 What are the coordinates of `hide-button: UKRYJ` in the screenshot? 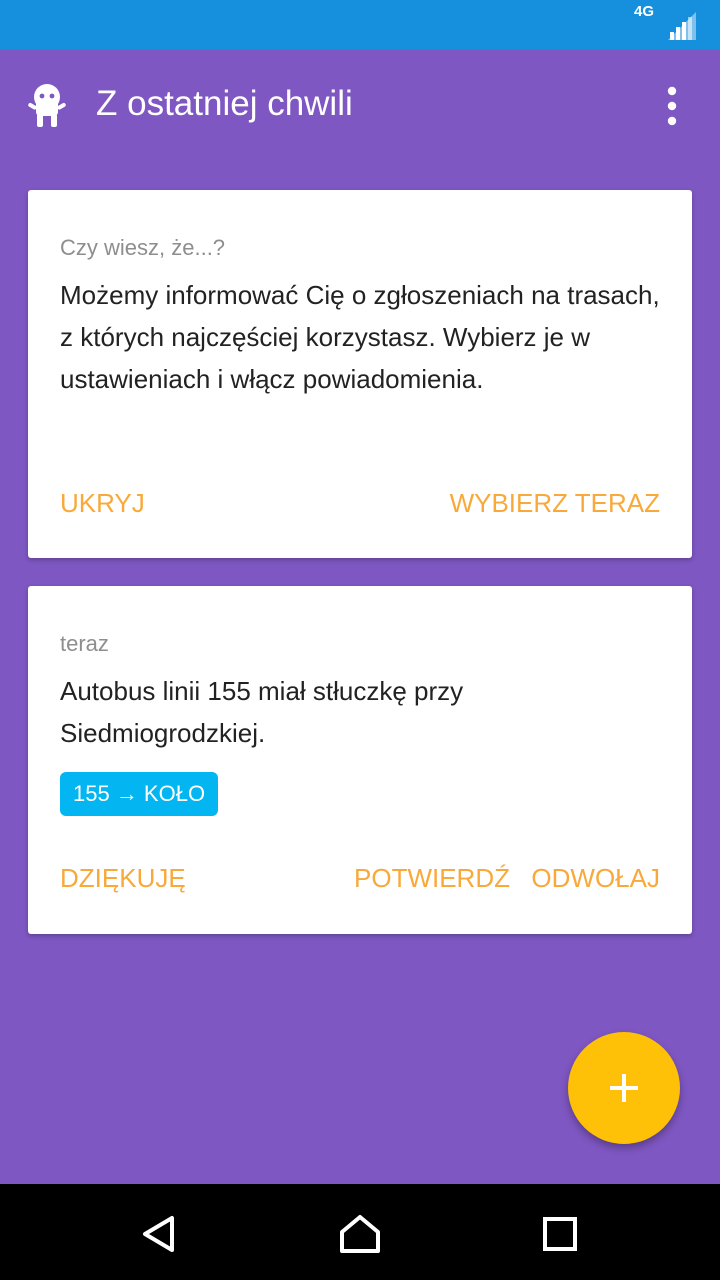 It's located at (102, 503).